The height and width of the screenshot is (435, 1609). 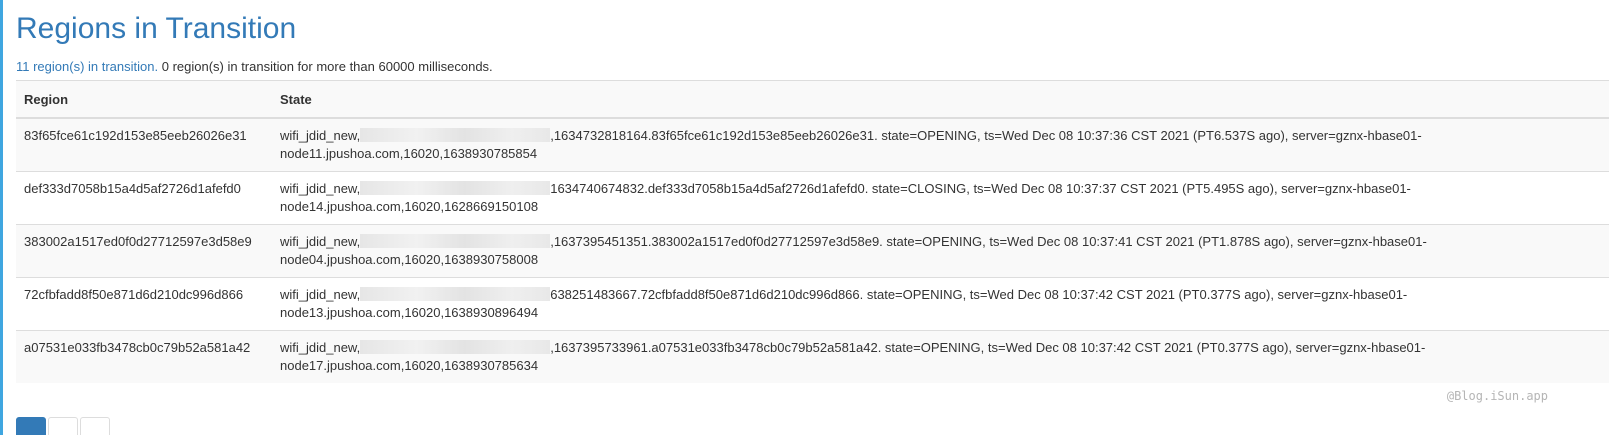 What do you see at coordinates (1497, 396) in the screenshot?
I see `watermark-text: @Blog.iSun.app` at bounding box center [1497, 396].